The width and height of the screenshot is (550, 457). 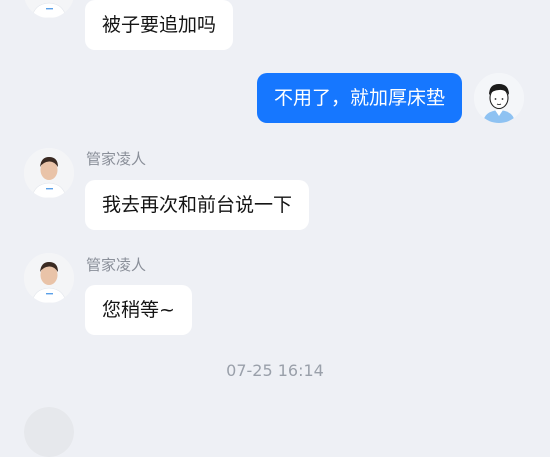 What do you see at coordinates (275, 370) in the screenshot?
I see `timestamp-divider: 07-25 16:14` at bounding box center [275, 370].